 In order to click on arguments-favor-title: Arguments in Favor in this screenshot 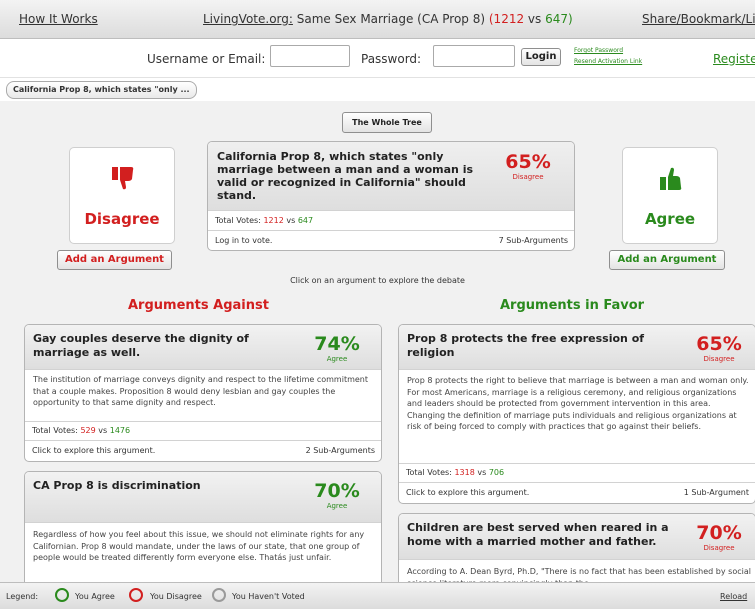, I will do `click(572, 305)`.